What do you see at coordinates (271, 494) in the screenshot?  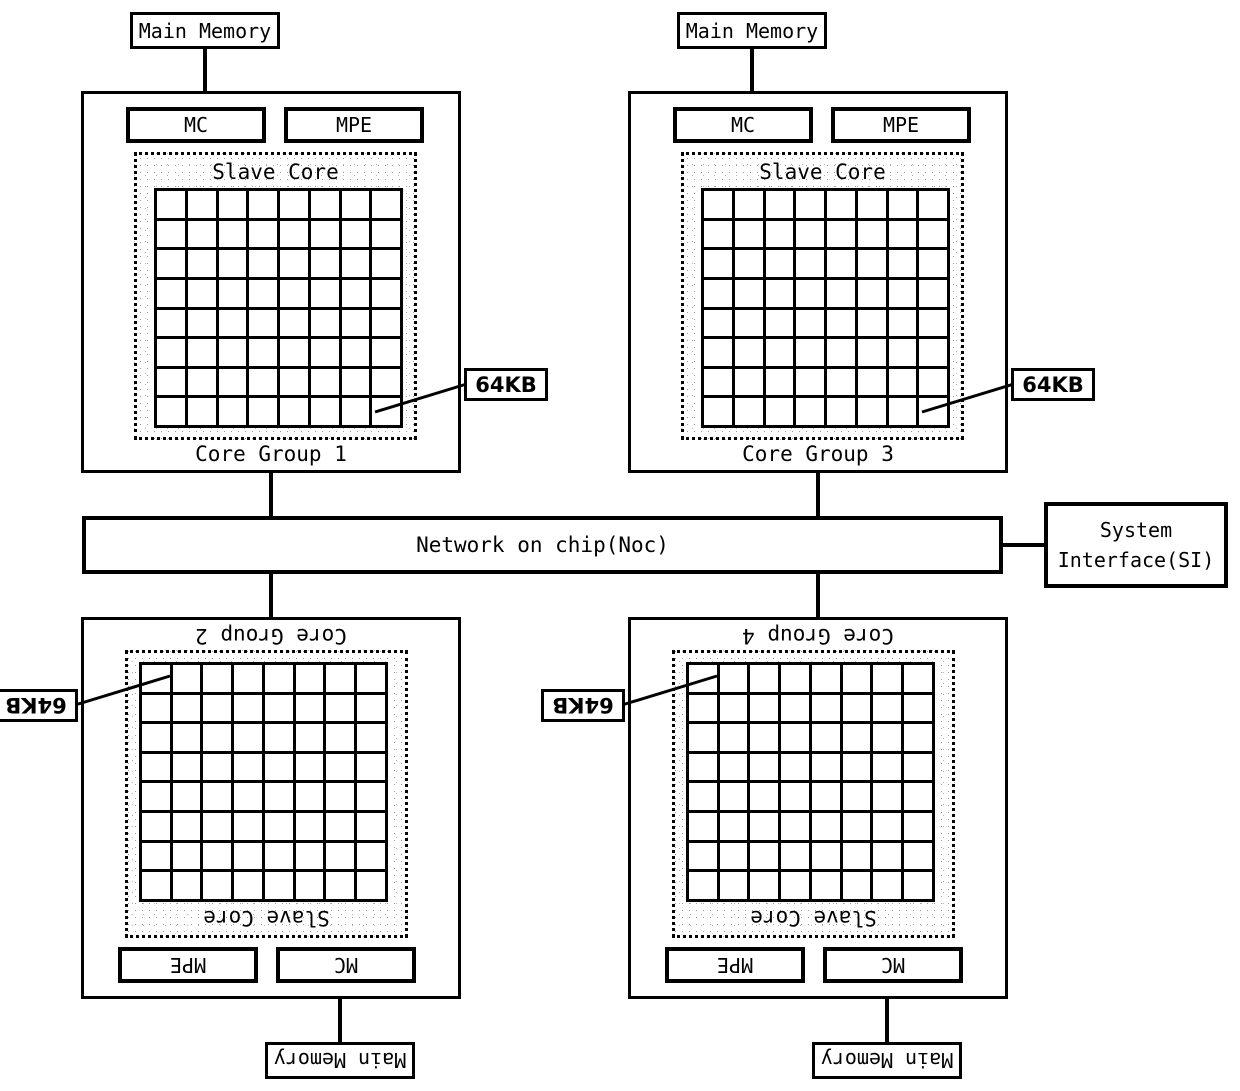 I see `connector-cg1-noc` at bounding box center [271, 494].